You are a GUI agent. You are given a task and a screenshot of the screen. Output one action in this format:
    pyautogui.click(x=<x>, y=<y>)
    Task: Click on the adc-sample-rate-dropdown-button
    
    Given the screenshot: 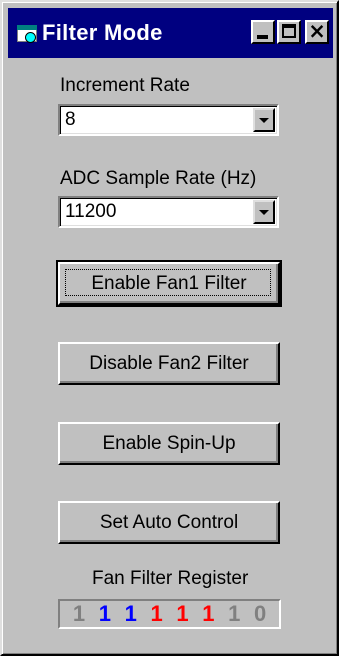 What is the action you would take?
    pyautogui.click(x=264, y=212)
    